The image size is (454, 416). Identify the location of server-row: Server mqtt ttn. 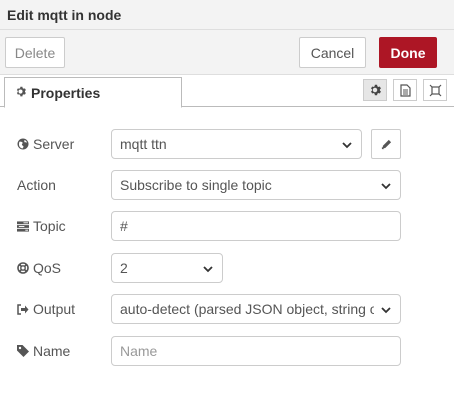
(227, 144).